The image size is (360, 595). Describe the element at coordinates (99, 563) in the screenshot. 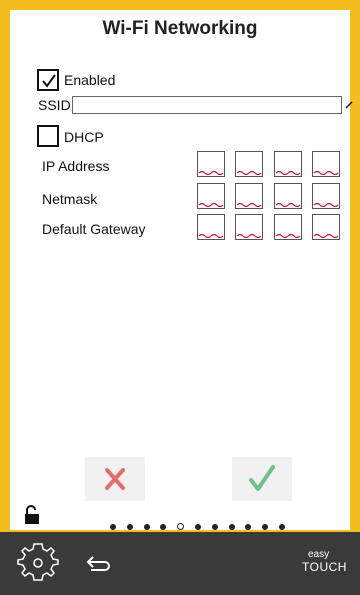

I see `back-arrow-icon` at that location.